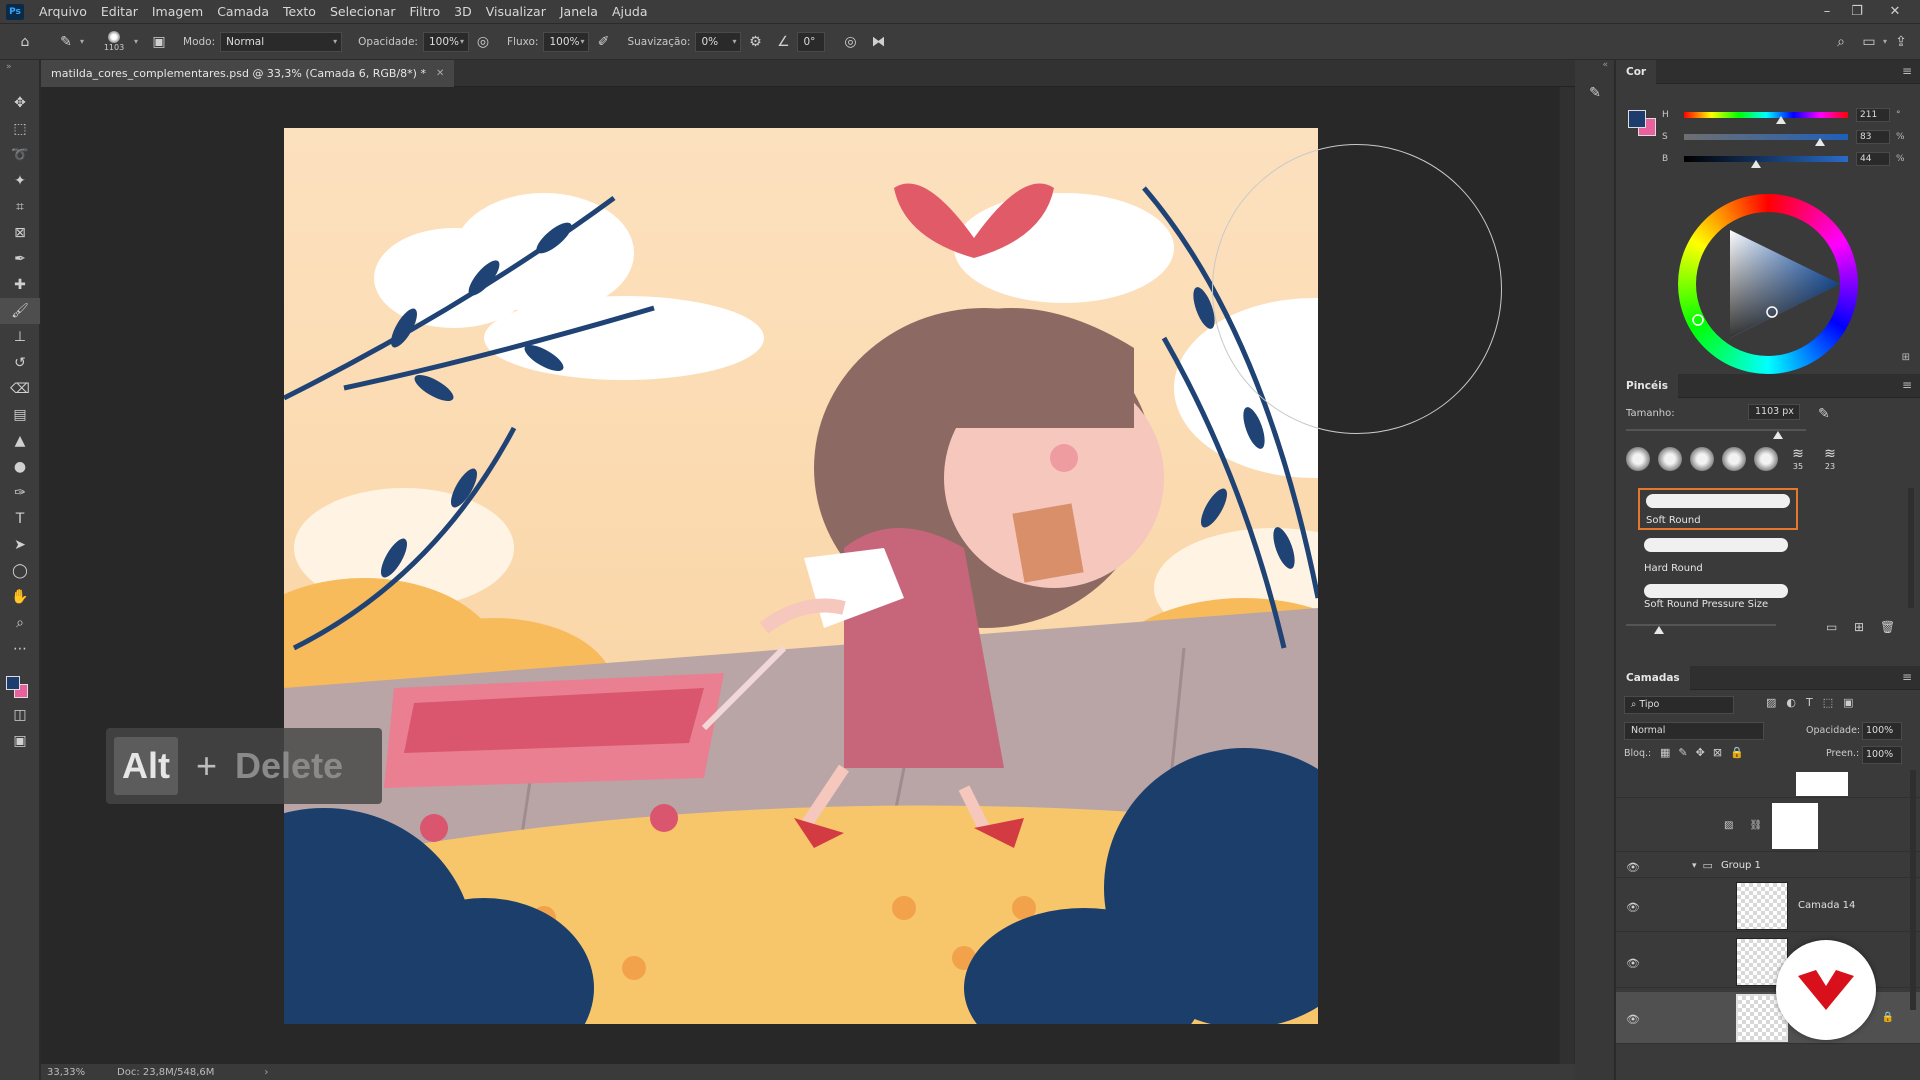 This screenshot has width=1920, height=1080. Describe the element at coordinates (603, 42) in the screenshot. I see `airbrush-icon: ✐` at that location.